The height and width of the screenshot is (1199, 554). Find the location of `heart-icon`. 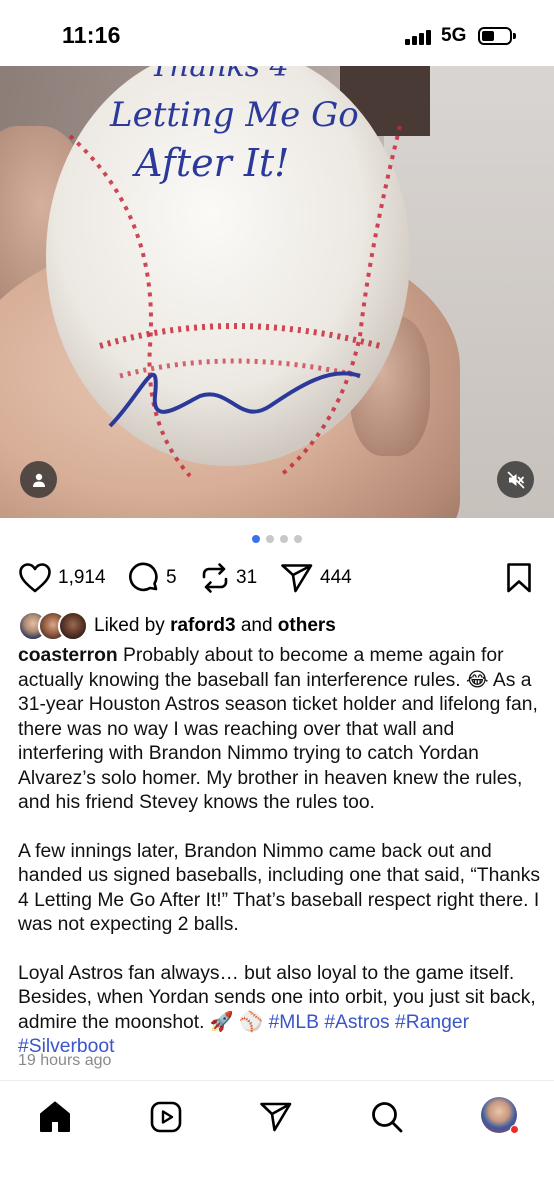

heart-icon is located at coordinates (35, 578).